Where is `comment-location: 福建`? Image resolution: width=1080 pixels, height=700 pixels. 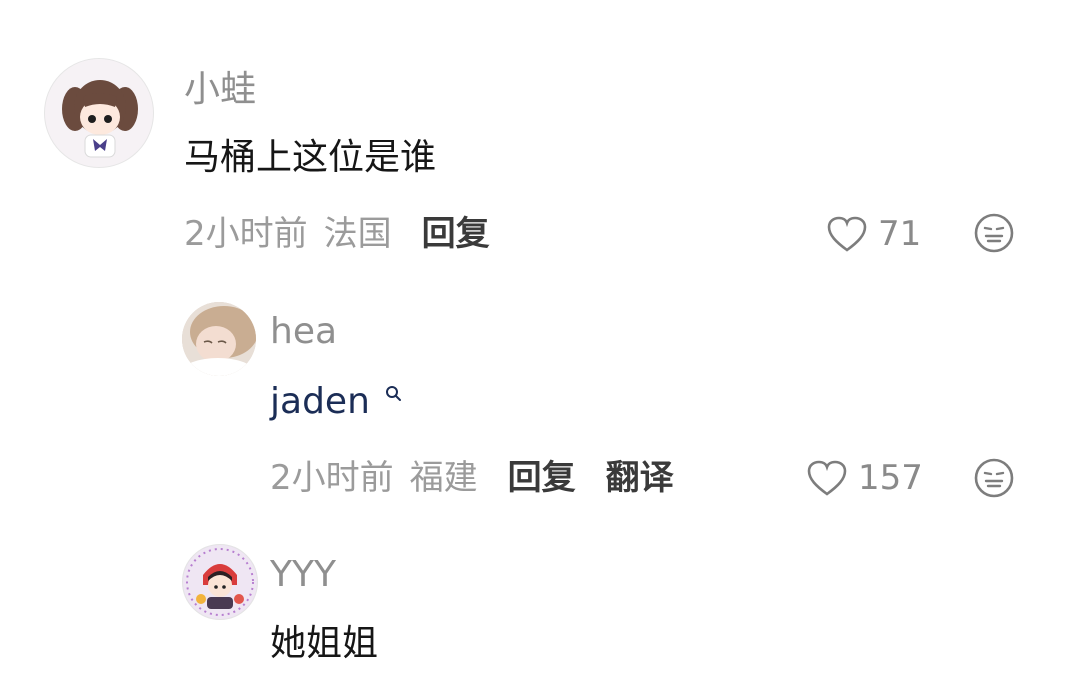
comment-location: 福建 is located at coordinates (443, 478).